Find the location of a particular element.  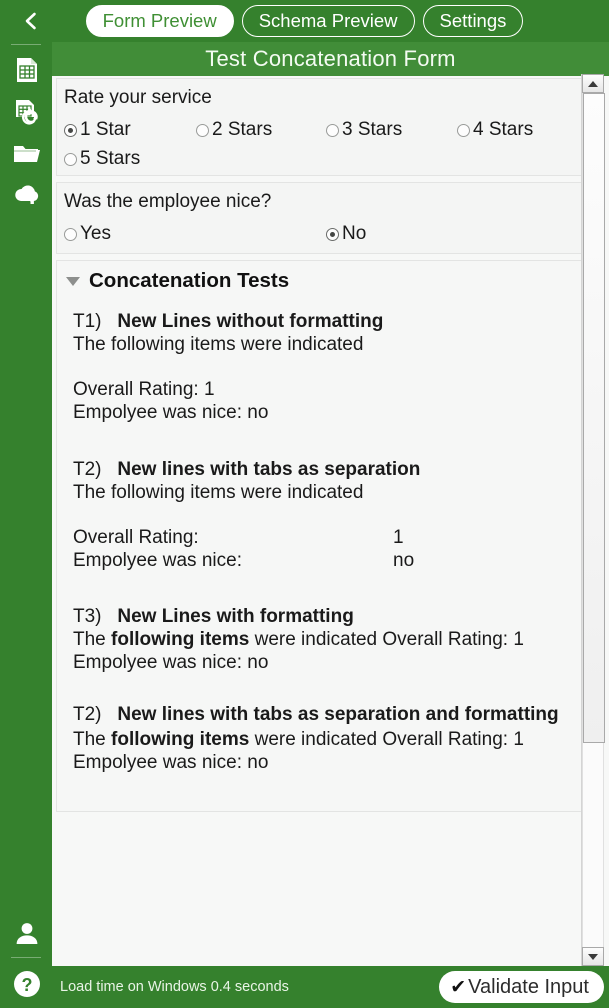

test-heading: T1) New Lines without formatting is located at coordinates (333, 322).